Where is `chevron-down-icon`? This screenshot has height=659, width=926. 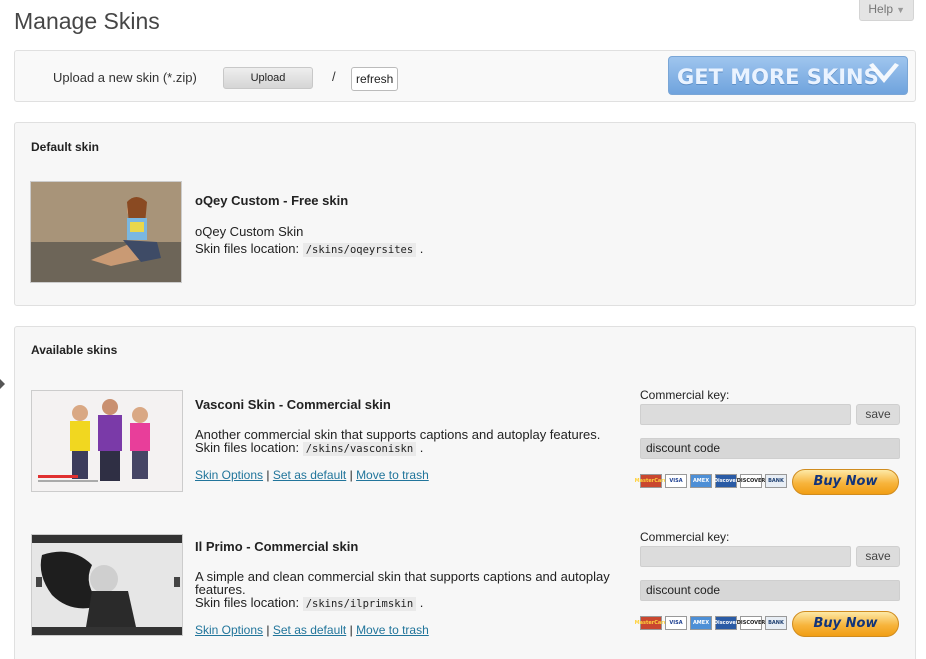 chevron-down-icon is located at coordinates (884, 73).